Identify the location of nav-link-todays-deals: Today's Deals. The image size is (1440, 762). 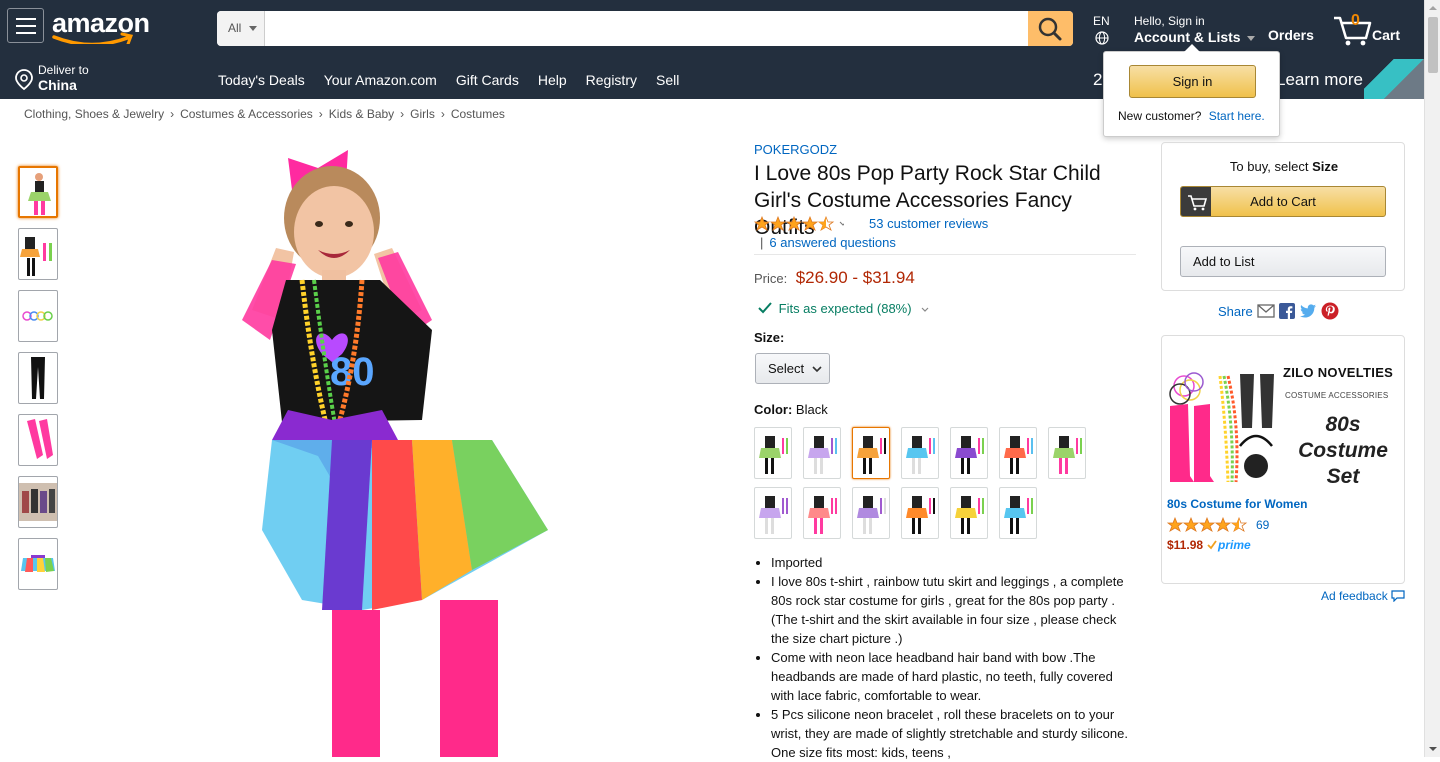
(261, 80).